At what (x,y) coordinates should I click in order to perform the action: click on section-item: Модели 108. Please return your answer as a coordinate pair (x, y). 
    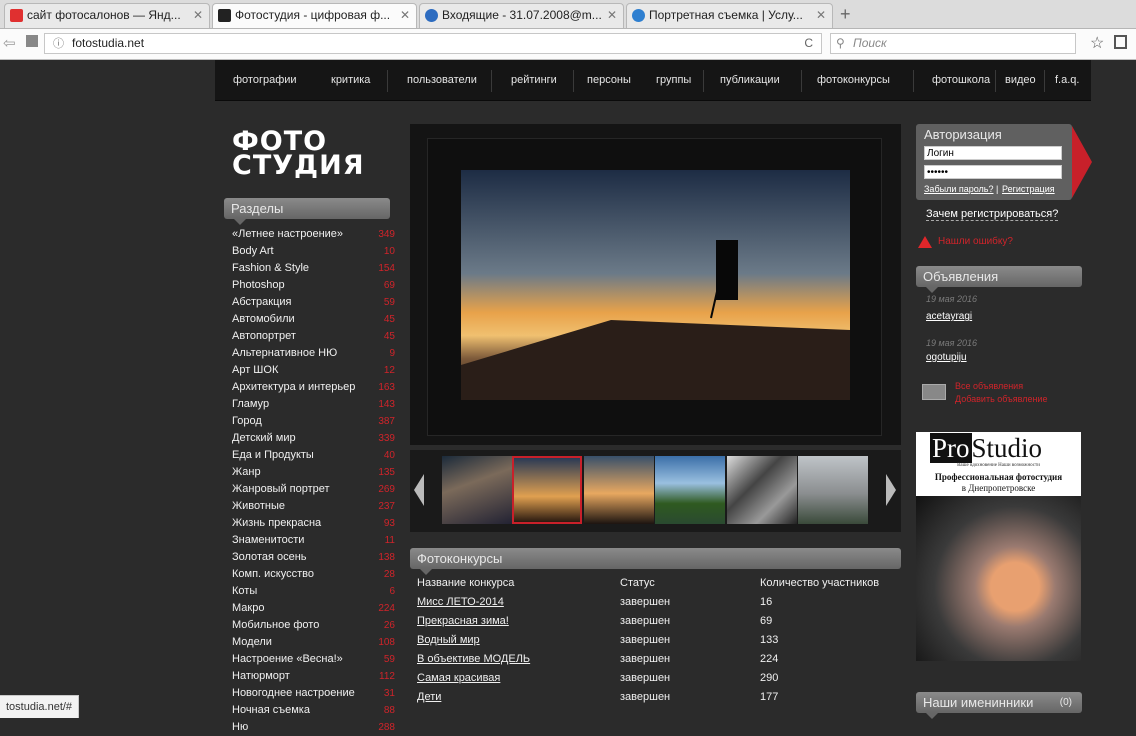
    Looking at the image, I should click on (318, 642).